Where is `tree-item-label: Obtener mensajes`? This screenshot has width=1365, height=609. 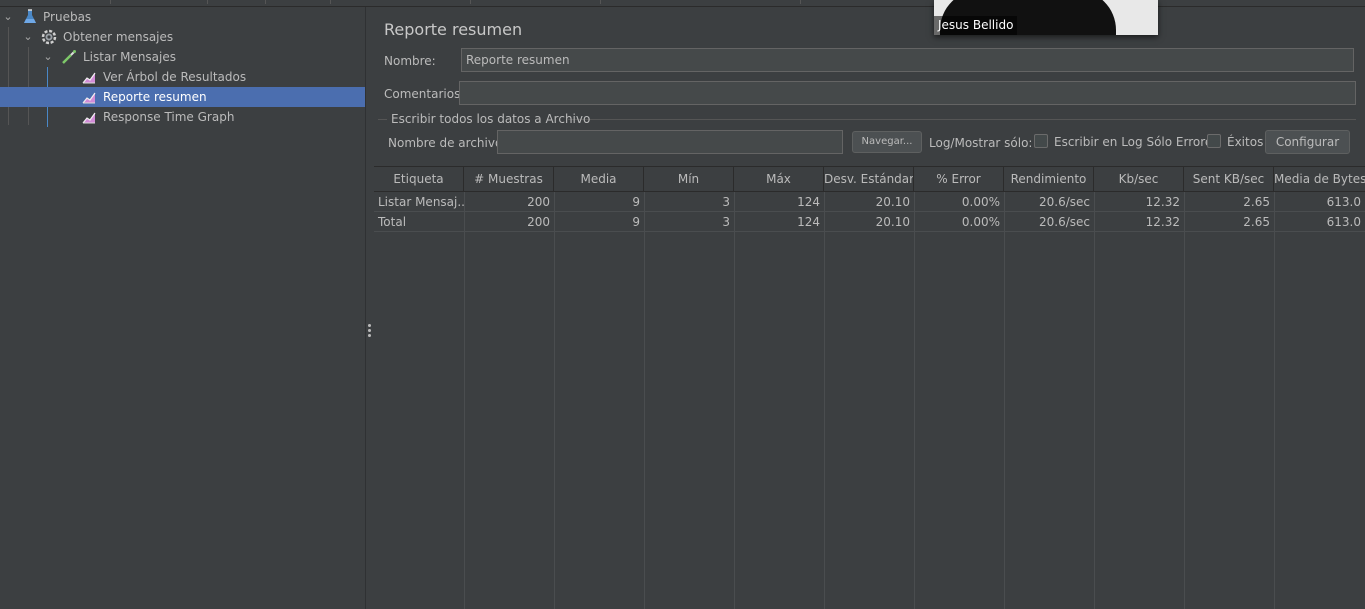 tree-item-label: Obtener mensajes is located at coordinates (118, 37).